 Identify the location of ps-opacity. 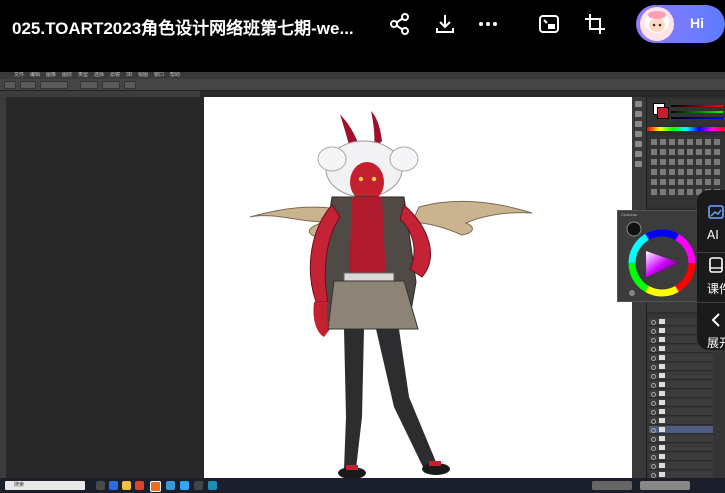
(89, 85).